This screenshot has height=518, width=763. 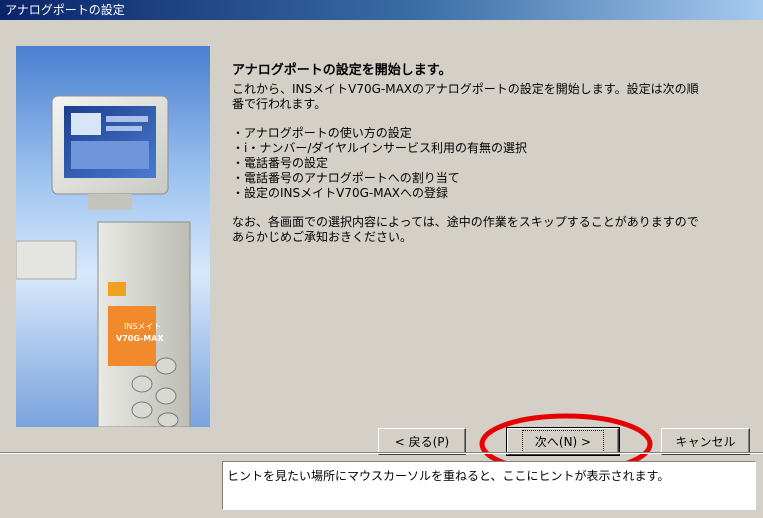 I want to click on step-item: ・アナログポートの使い方の設定, so click(x=322, y=133).